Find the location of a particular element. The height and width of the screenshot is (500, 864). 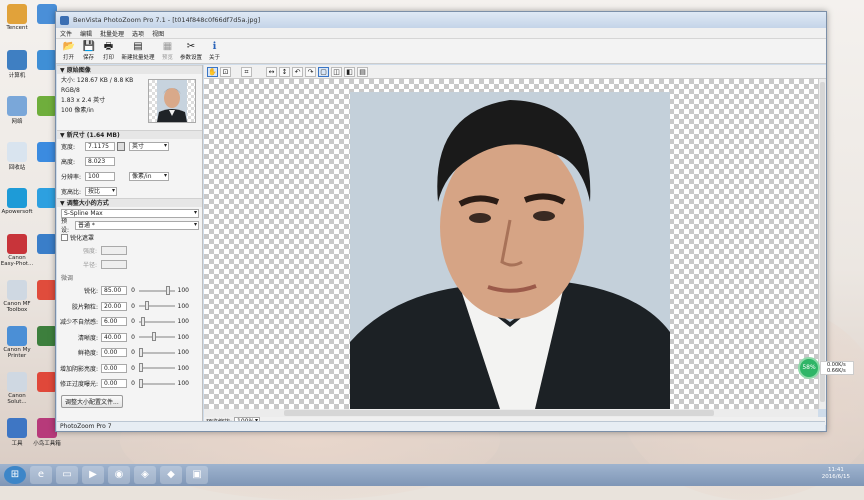

photozoom-taskbar-icon: ▣ is located at coordinates (197, 475).